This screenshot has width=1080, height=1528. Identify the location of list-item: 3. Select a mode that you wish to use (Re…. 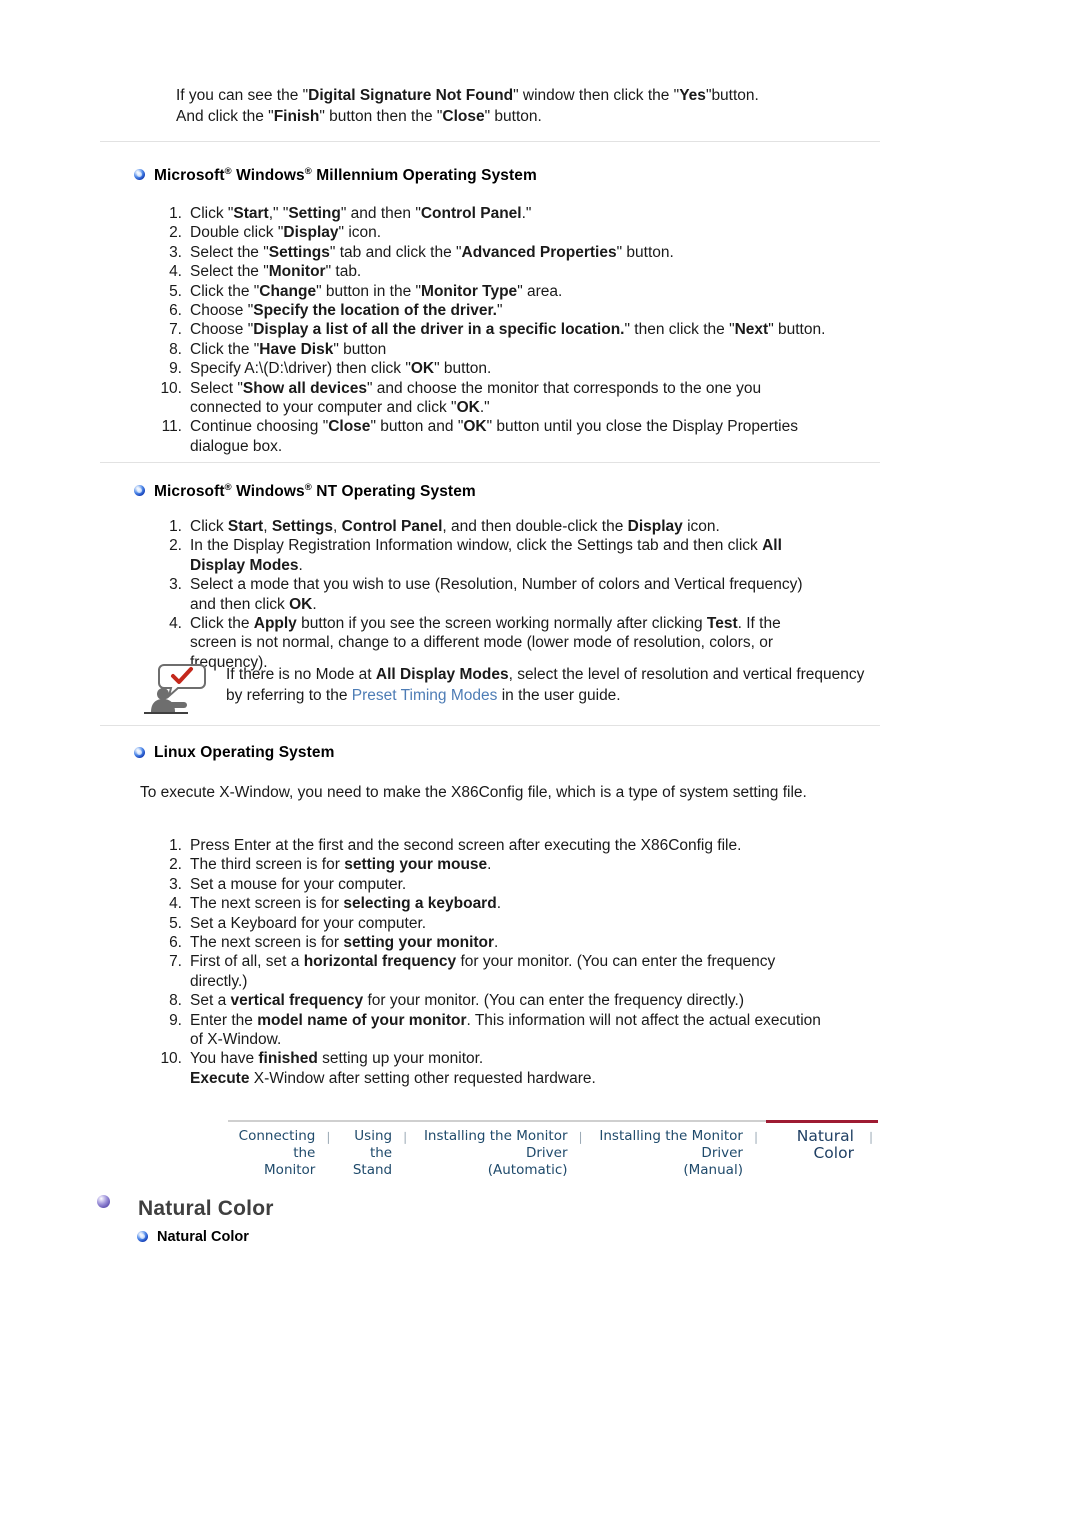
(518, 594).